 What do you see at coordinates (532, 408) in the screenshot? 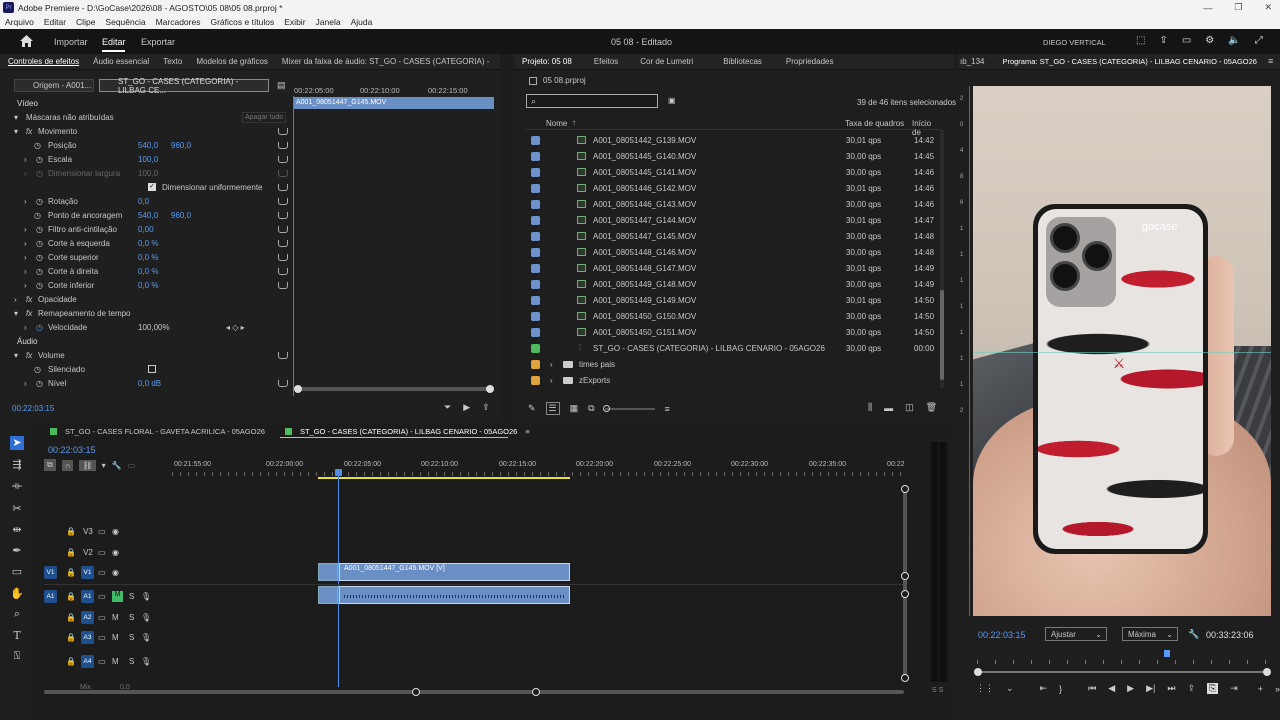
I see `write-protect-icon: ✎` at bounding box center [532, 408].